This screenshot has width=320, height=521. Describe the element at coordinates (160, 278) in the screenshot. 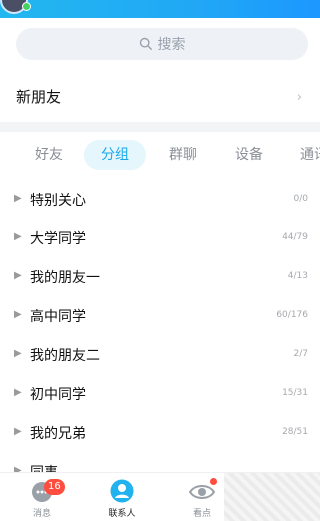

I see `group-row: ▶ 我的朋友一 4/13` at that location.